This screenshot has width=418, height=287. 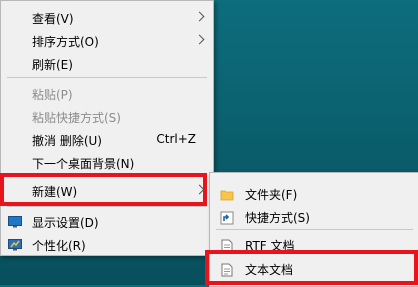 What do you see at coordinates (227, 217) in the screenshot?
I see `shortcut-icon` at bounding box center [227, 217].